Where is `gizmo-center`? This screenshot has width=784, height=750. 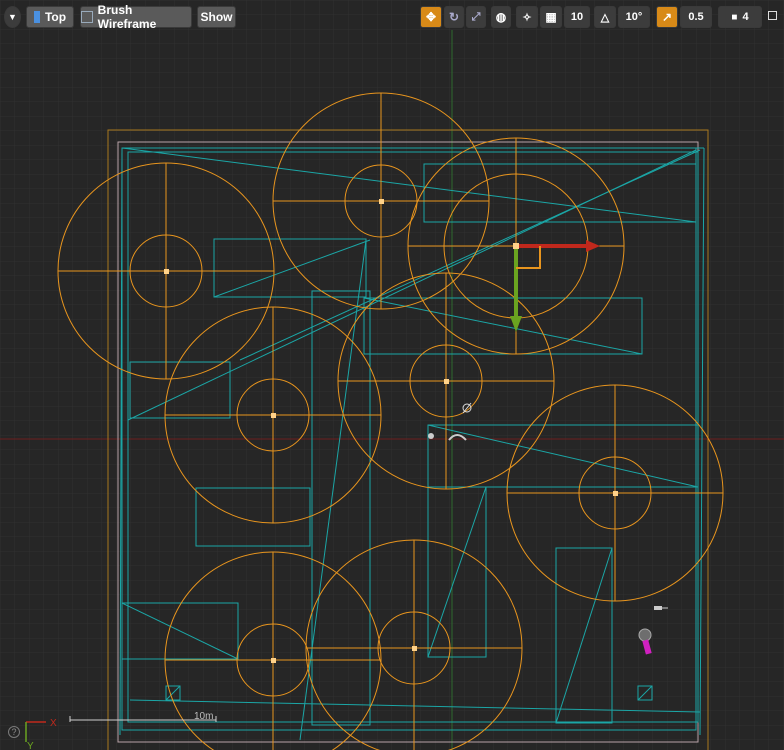 gizmo-center is located at coordinates (516, 246).